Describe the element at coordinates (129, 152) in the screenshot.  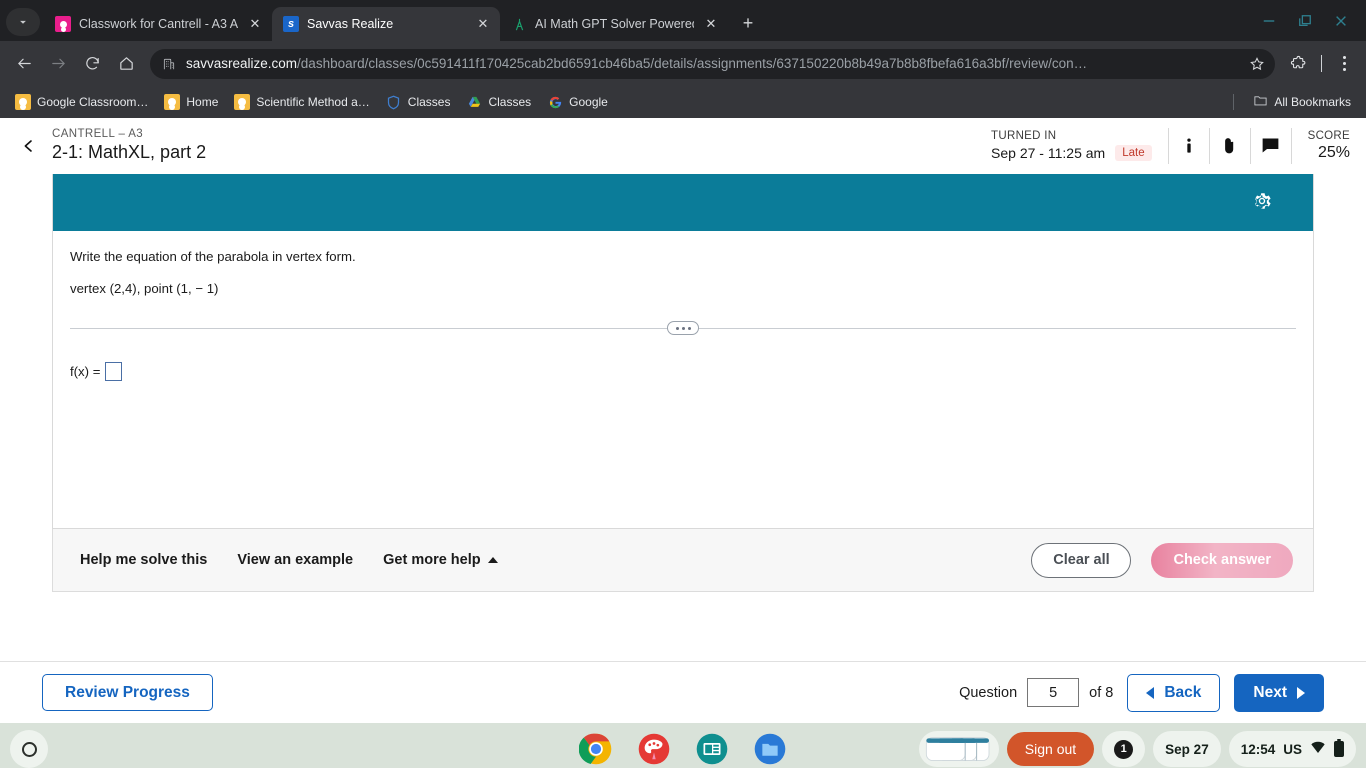
I see `page-title: 2-1: MathXL, part 2` at that location.